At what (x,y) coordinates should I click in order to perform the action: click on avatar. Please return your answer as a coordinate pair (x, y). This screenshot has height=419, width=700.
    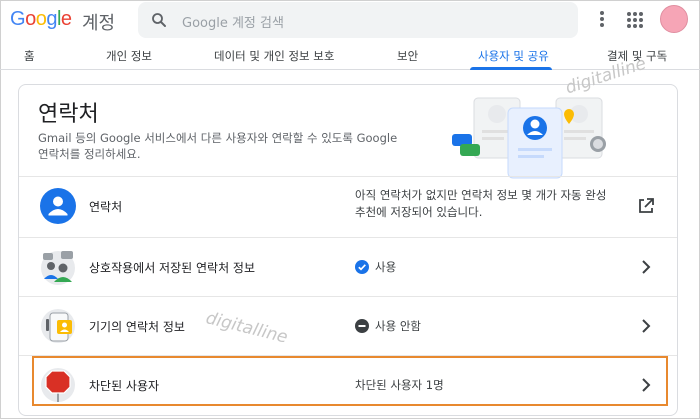
    Looking at the image, I should click on (674, 19).